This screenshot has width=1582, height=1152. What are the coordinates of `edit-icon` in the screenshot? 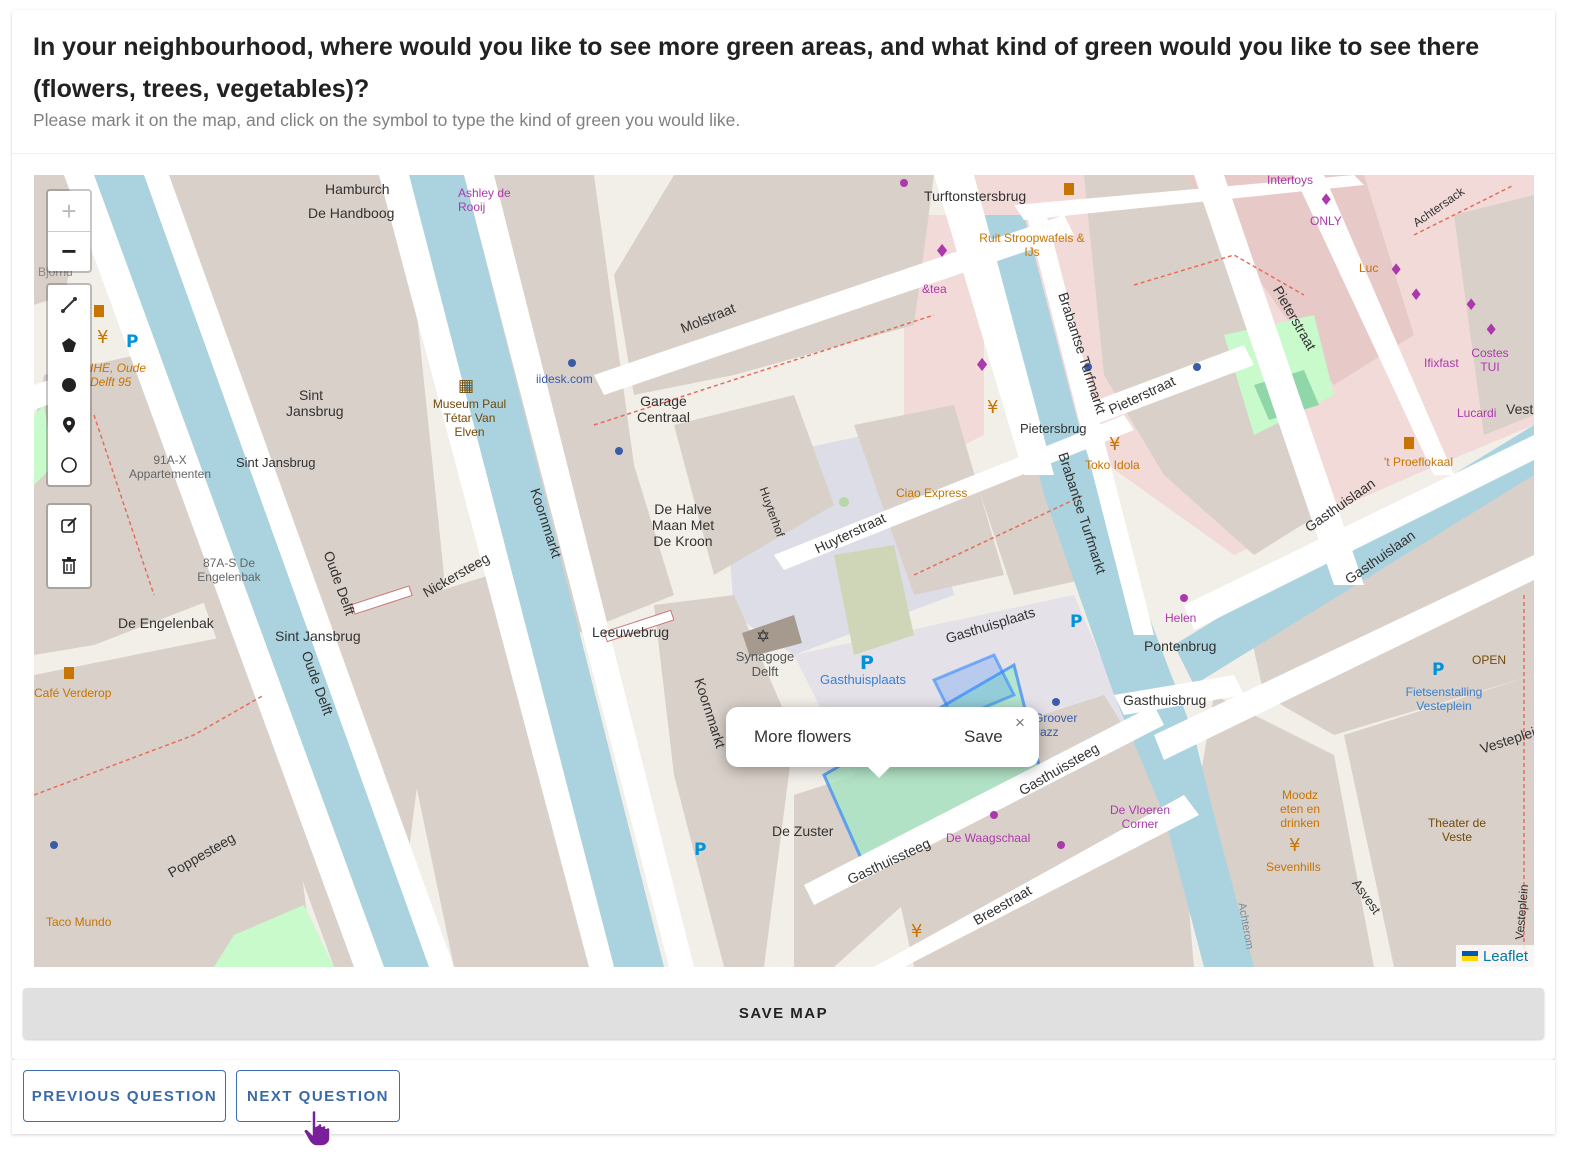 It's located at (69, 525).